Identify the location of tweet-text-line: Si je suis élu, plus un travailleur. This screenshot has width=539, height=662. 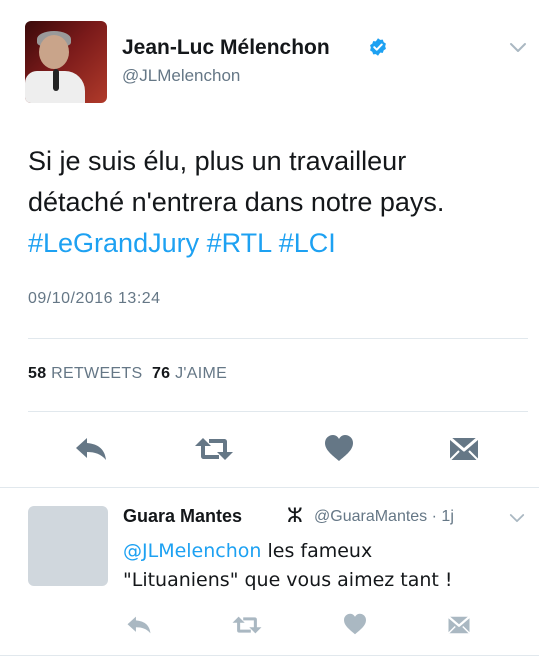
(217, 161).